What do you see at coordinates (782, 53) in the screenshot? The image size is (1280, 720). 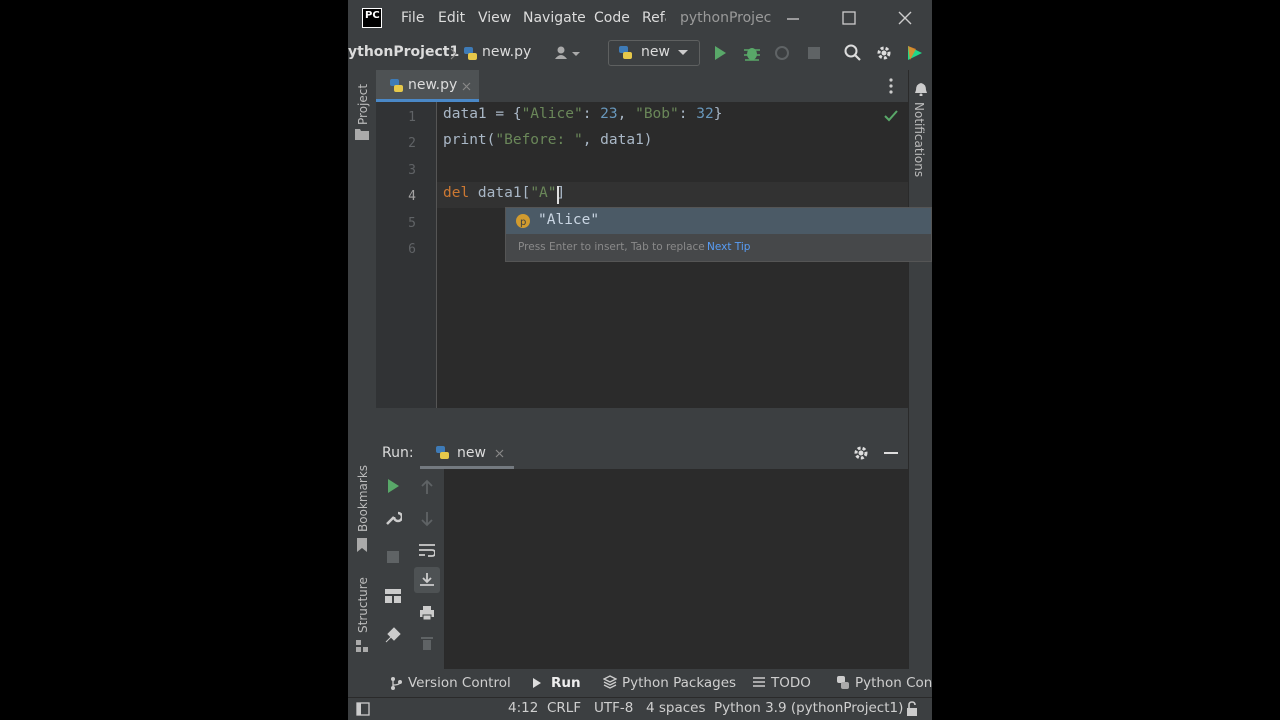 I see `coverage-icon` at bounding box center [782, 53].